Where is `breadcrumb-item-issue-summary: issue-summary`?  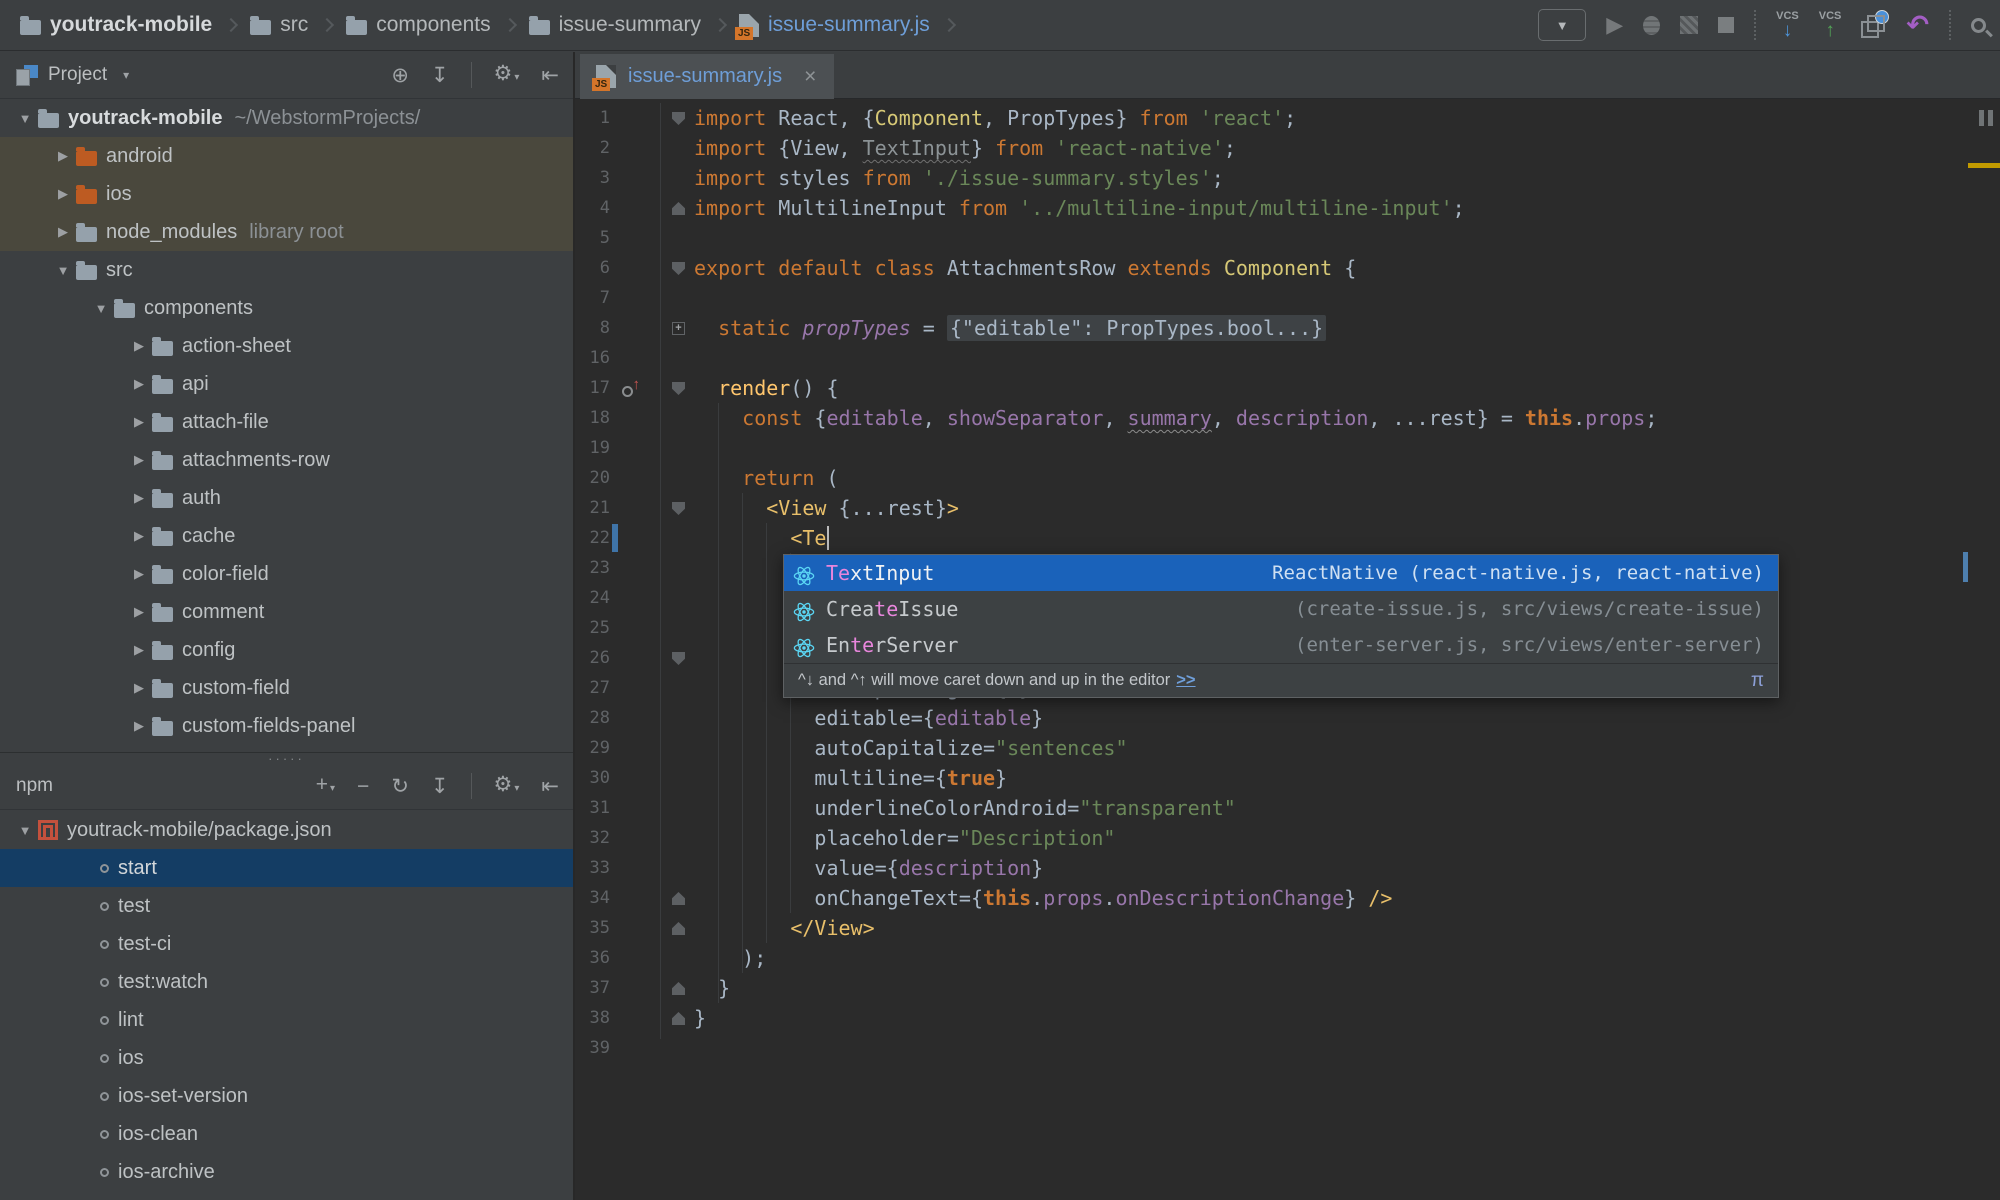
breadcrumb-item-issue-summary: issue-summary is located at coordinates (614, 25).